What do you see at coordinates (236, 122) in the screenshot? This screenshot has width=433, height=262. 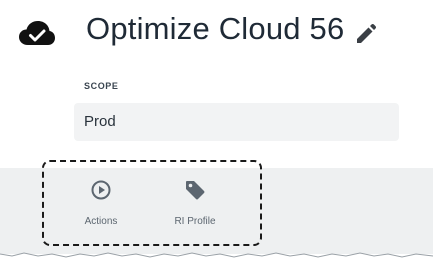 I see `scope-field: Prod` at bounding box center [236, 122].